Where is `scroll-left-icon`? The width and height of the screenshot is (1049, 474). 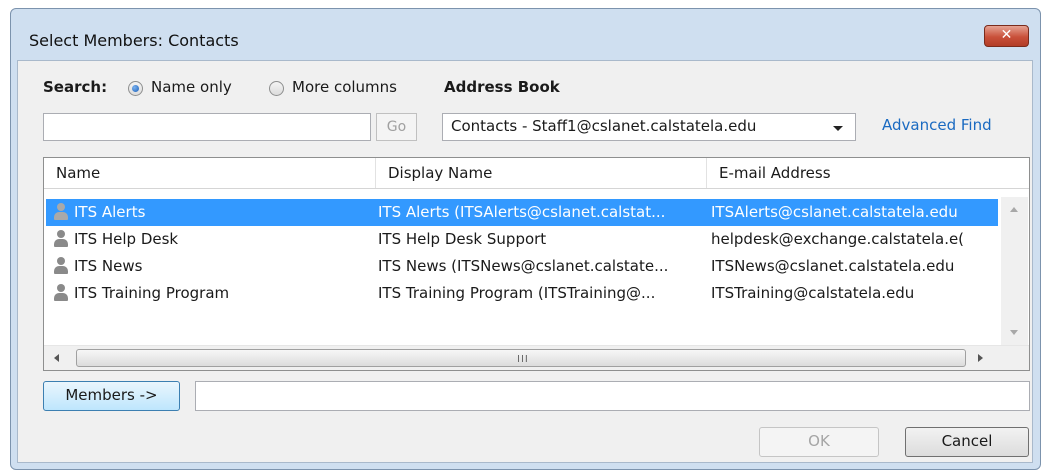 scroll-left-icon is located at coordinates (56, 358).